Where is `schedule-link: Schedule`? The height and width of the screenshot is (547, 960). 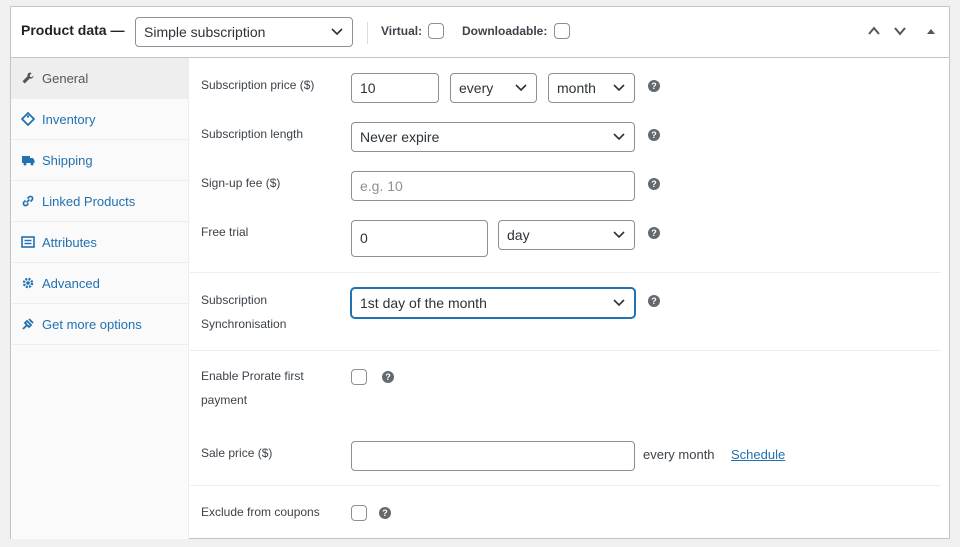 schedule-link: Schedule is located at coordinates (758, 454).